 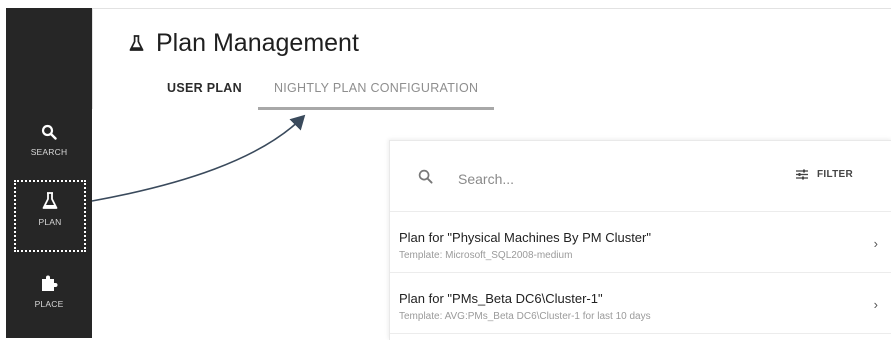 I want to click on tab-bar: USER PLAN NIGHTLY PLAN CONFIGURATION, so click(x=341, y=93).